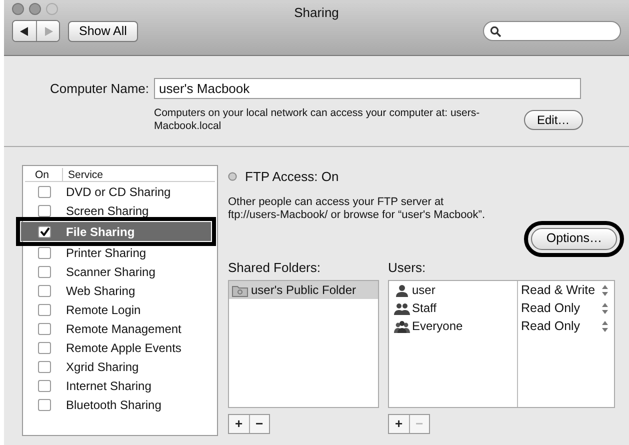  I want to click on column-header: Service, so click(85, 174).